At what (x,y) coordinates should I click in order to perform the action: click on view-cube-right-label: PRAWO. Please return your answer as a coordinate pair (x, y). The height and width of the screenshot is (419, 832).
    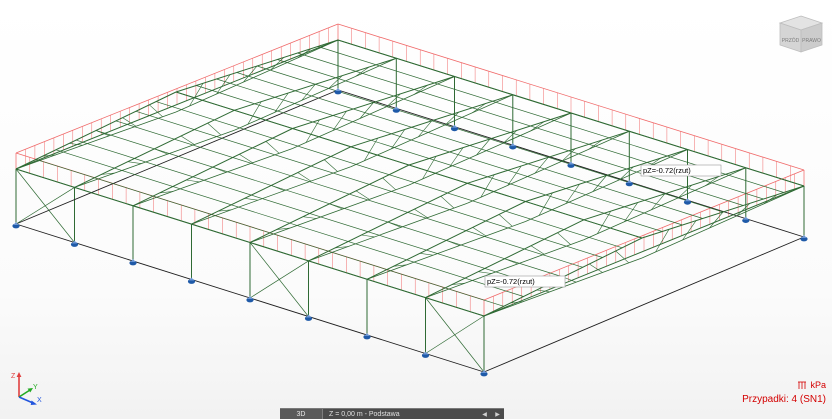
    Looking at the image, I should click on (811, 41).